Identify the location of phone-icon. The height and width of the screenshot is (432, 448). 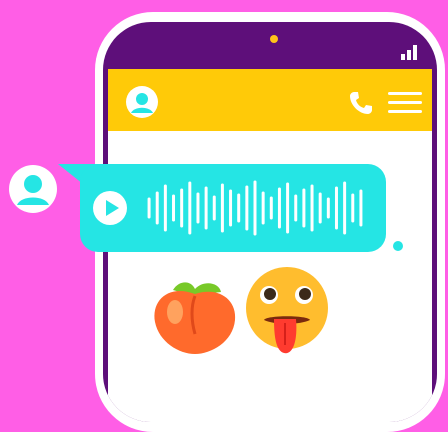
(361, 103).